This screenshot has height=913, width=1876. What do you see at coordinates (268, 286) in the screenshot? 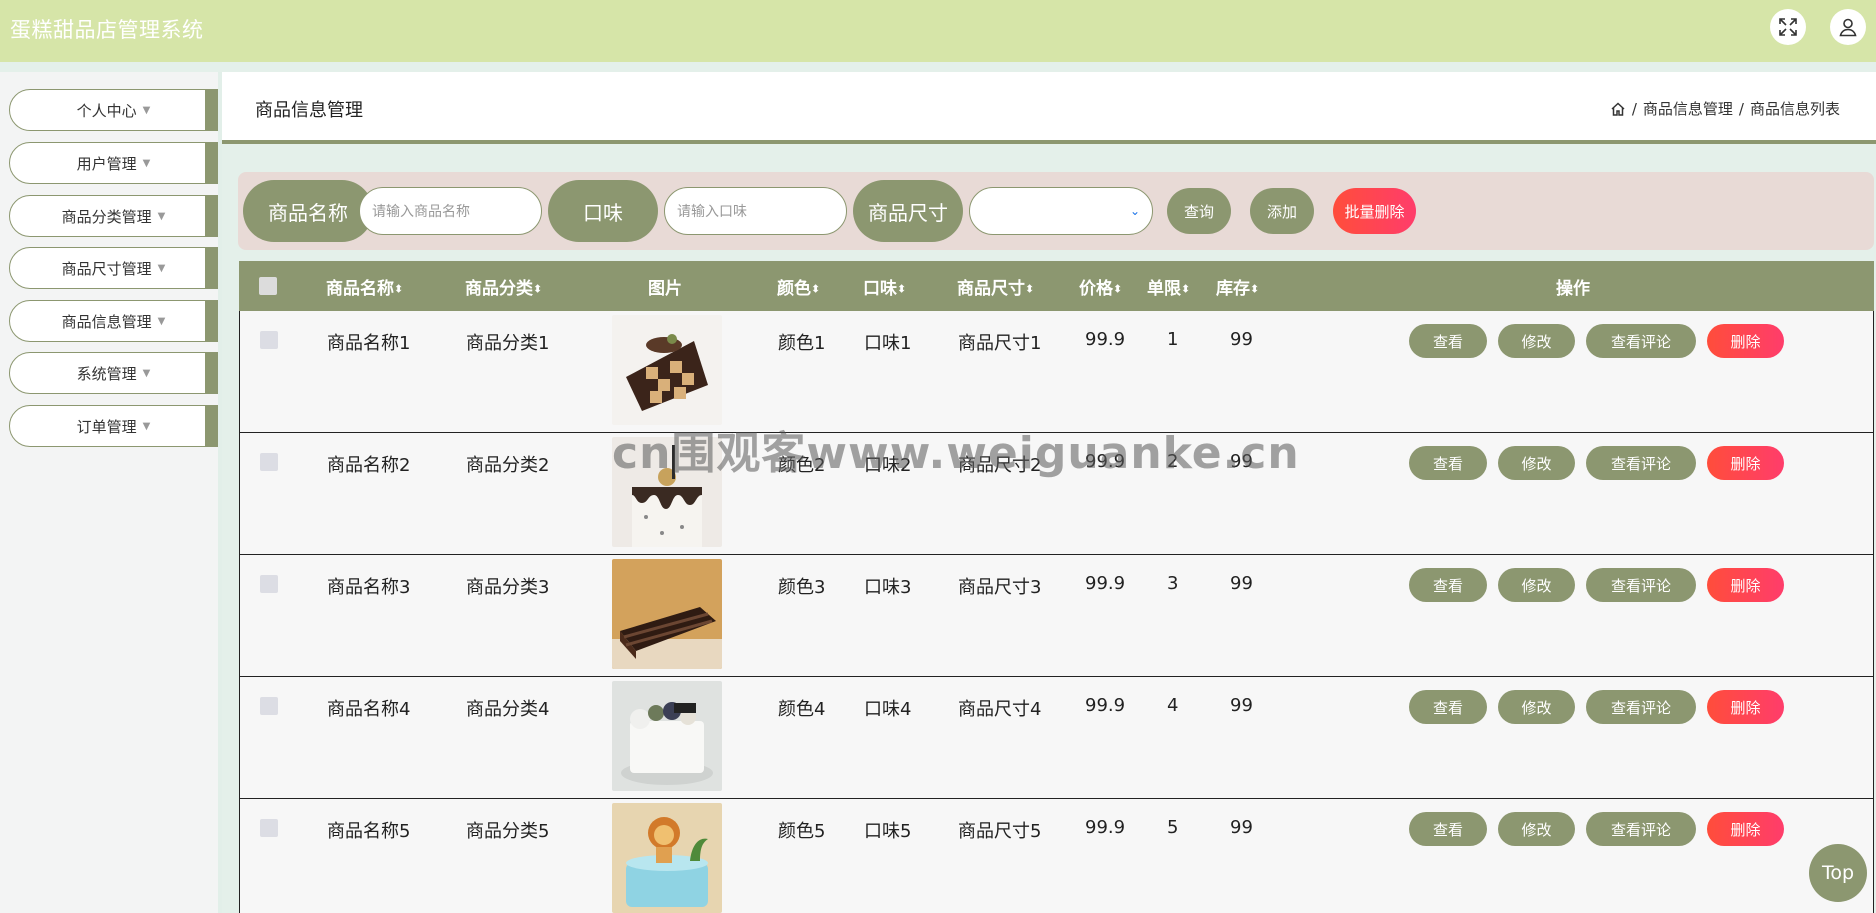
I see `select-all-checkbox` at bounding box center [268, 286].